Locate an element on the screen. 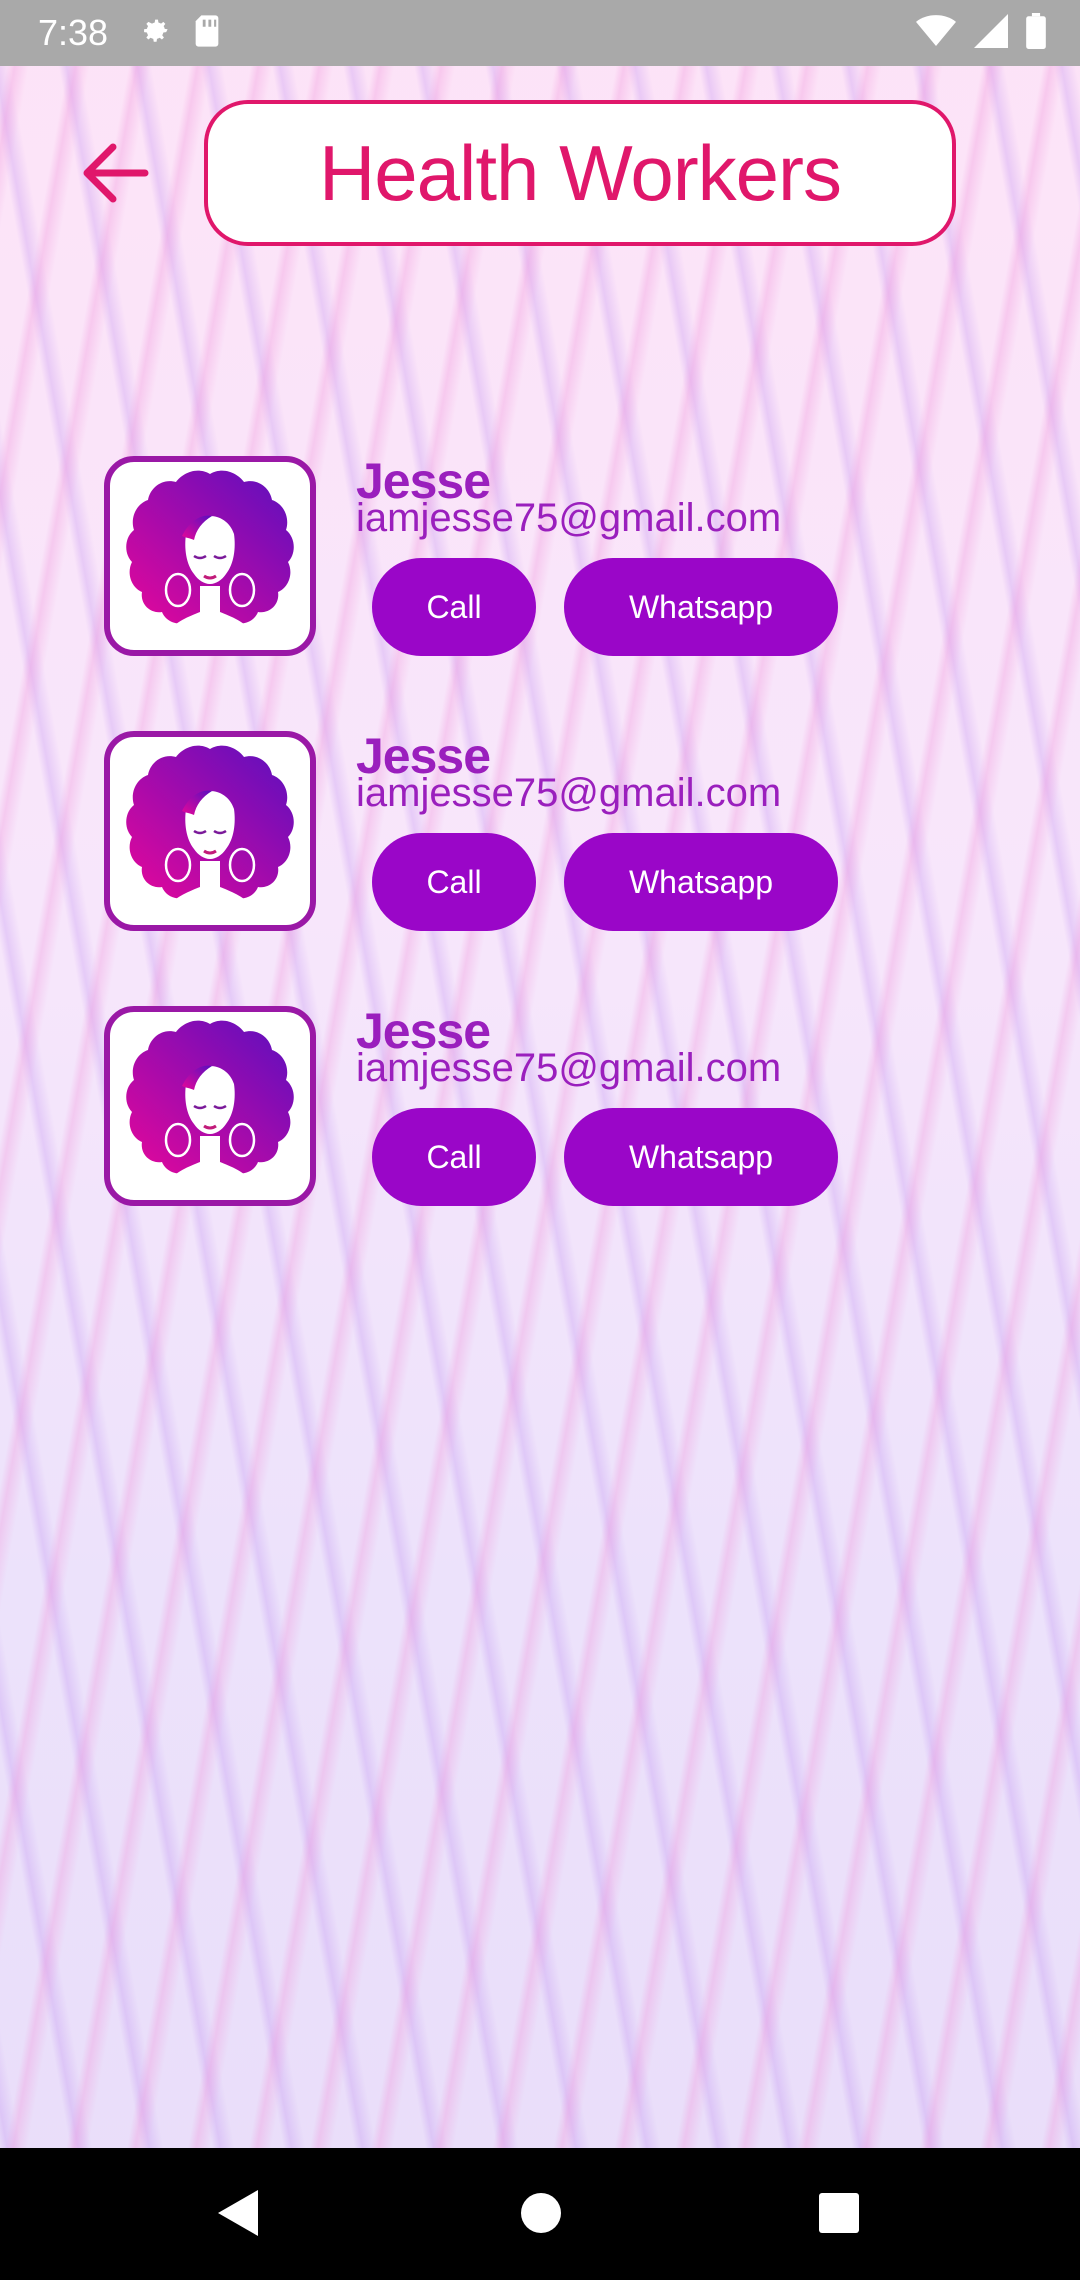  settings-icon is located at coordinates (155, 33).